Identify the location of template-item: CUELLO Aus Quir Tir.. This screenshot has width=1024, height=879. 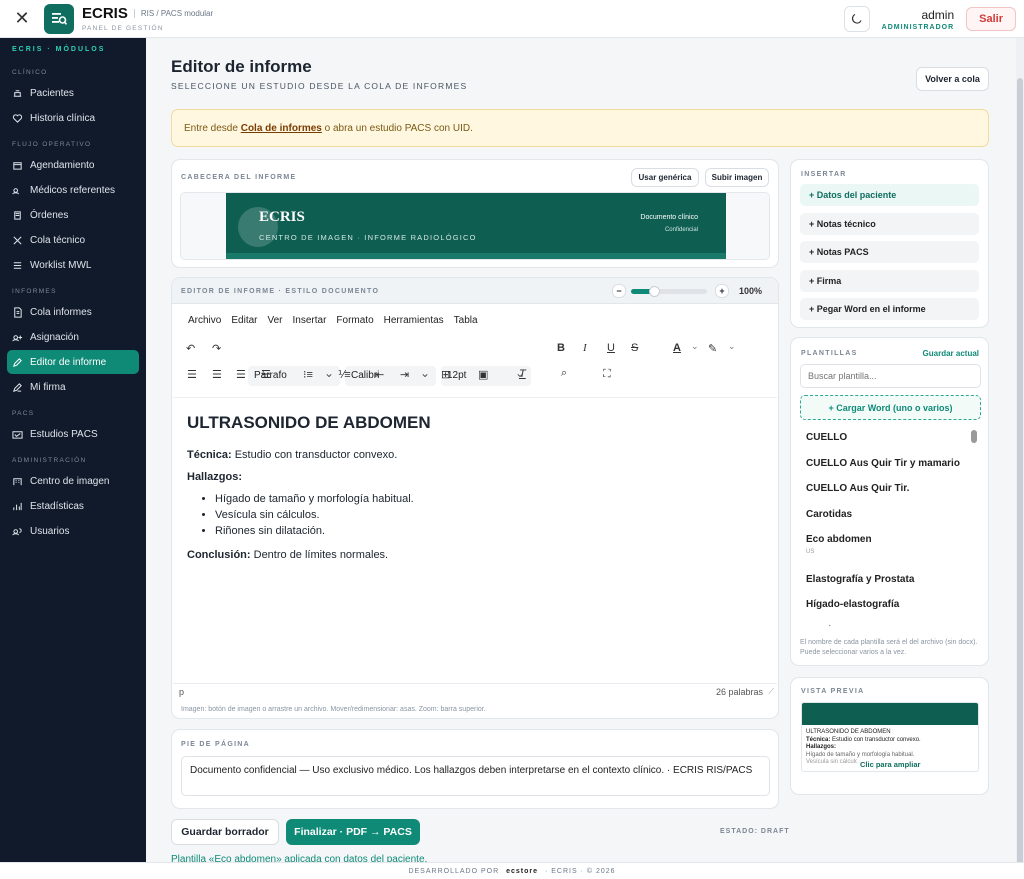
(857, 488).